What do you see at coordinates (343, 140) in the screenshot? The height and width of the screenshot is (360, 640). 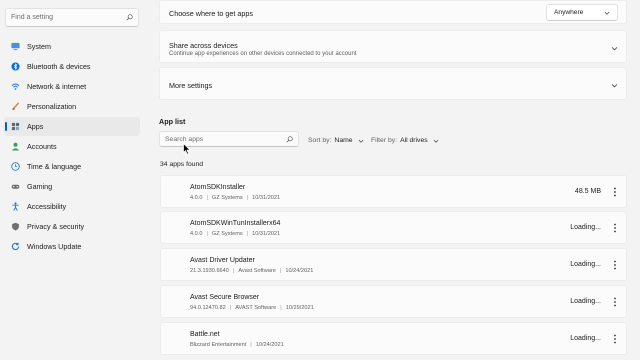 I see `sort-by-value: Name` at bounding box center [343, 140].